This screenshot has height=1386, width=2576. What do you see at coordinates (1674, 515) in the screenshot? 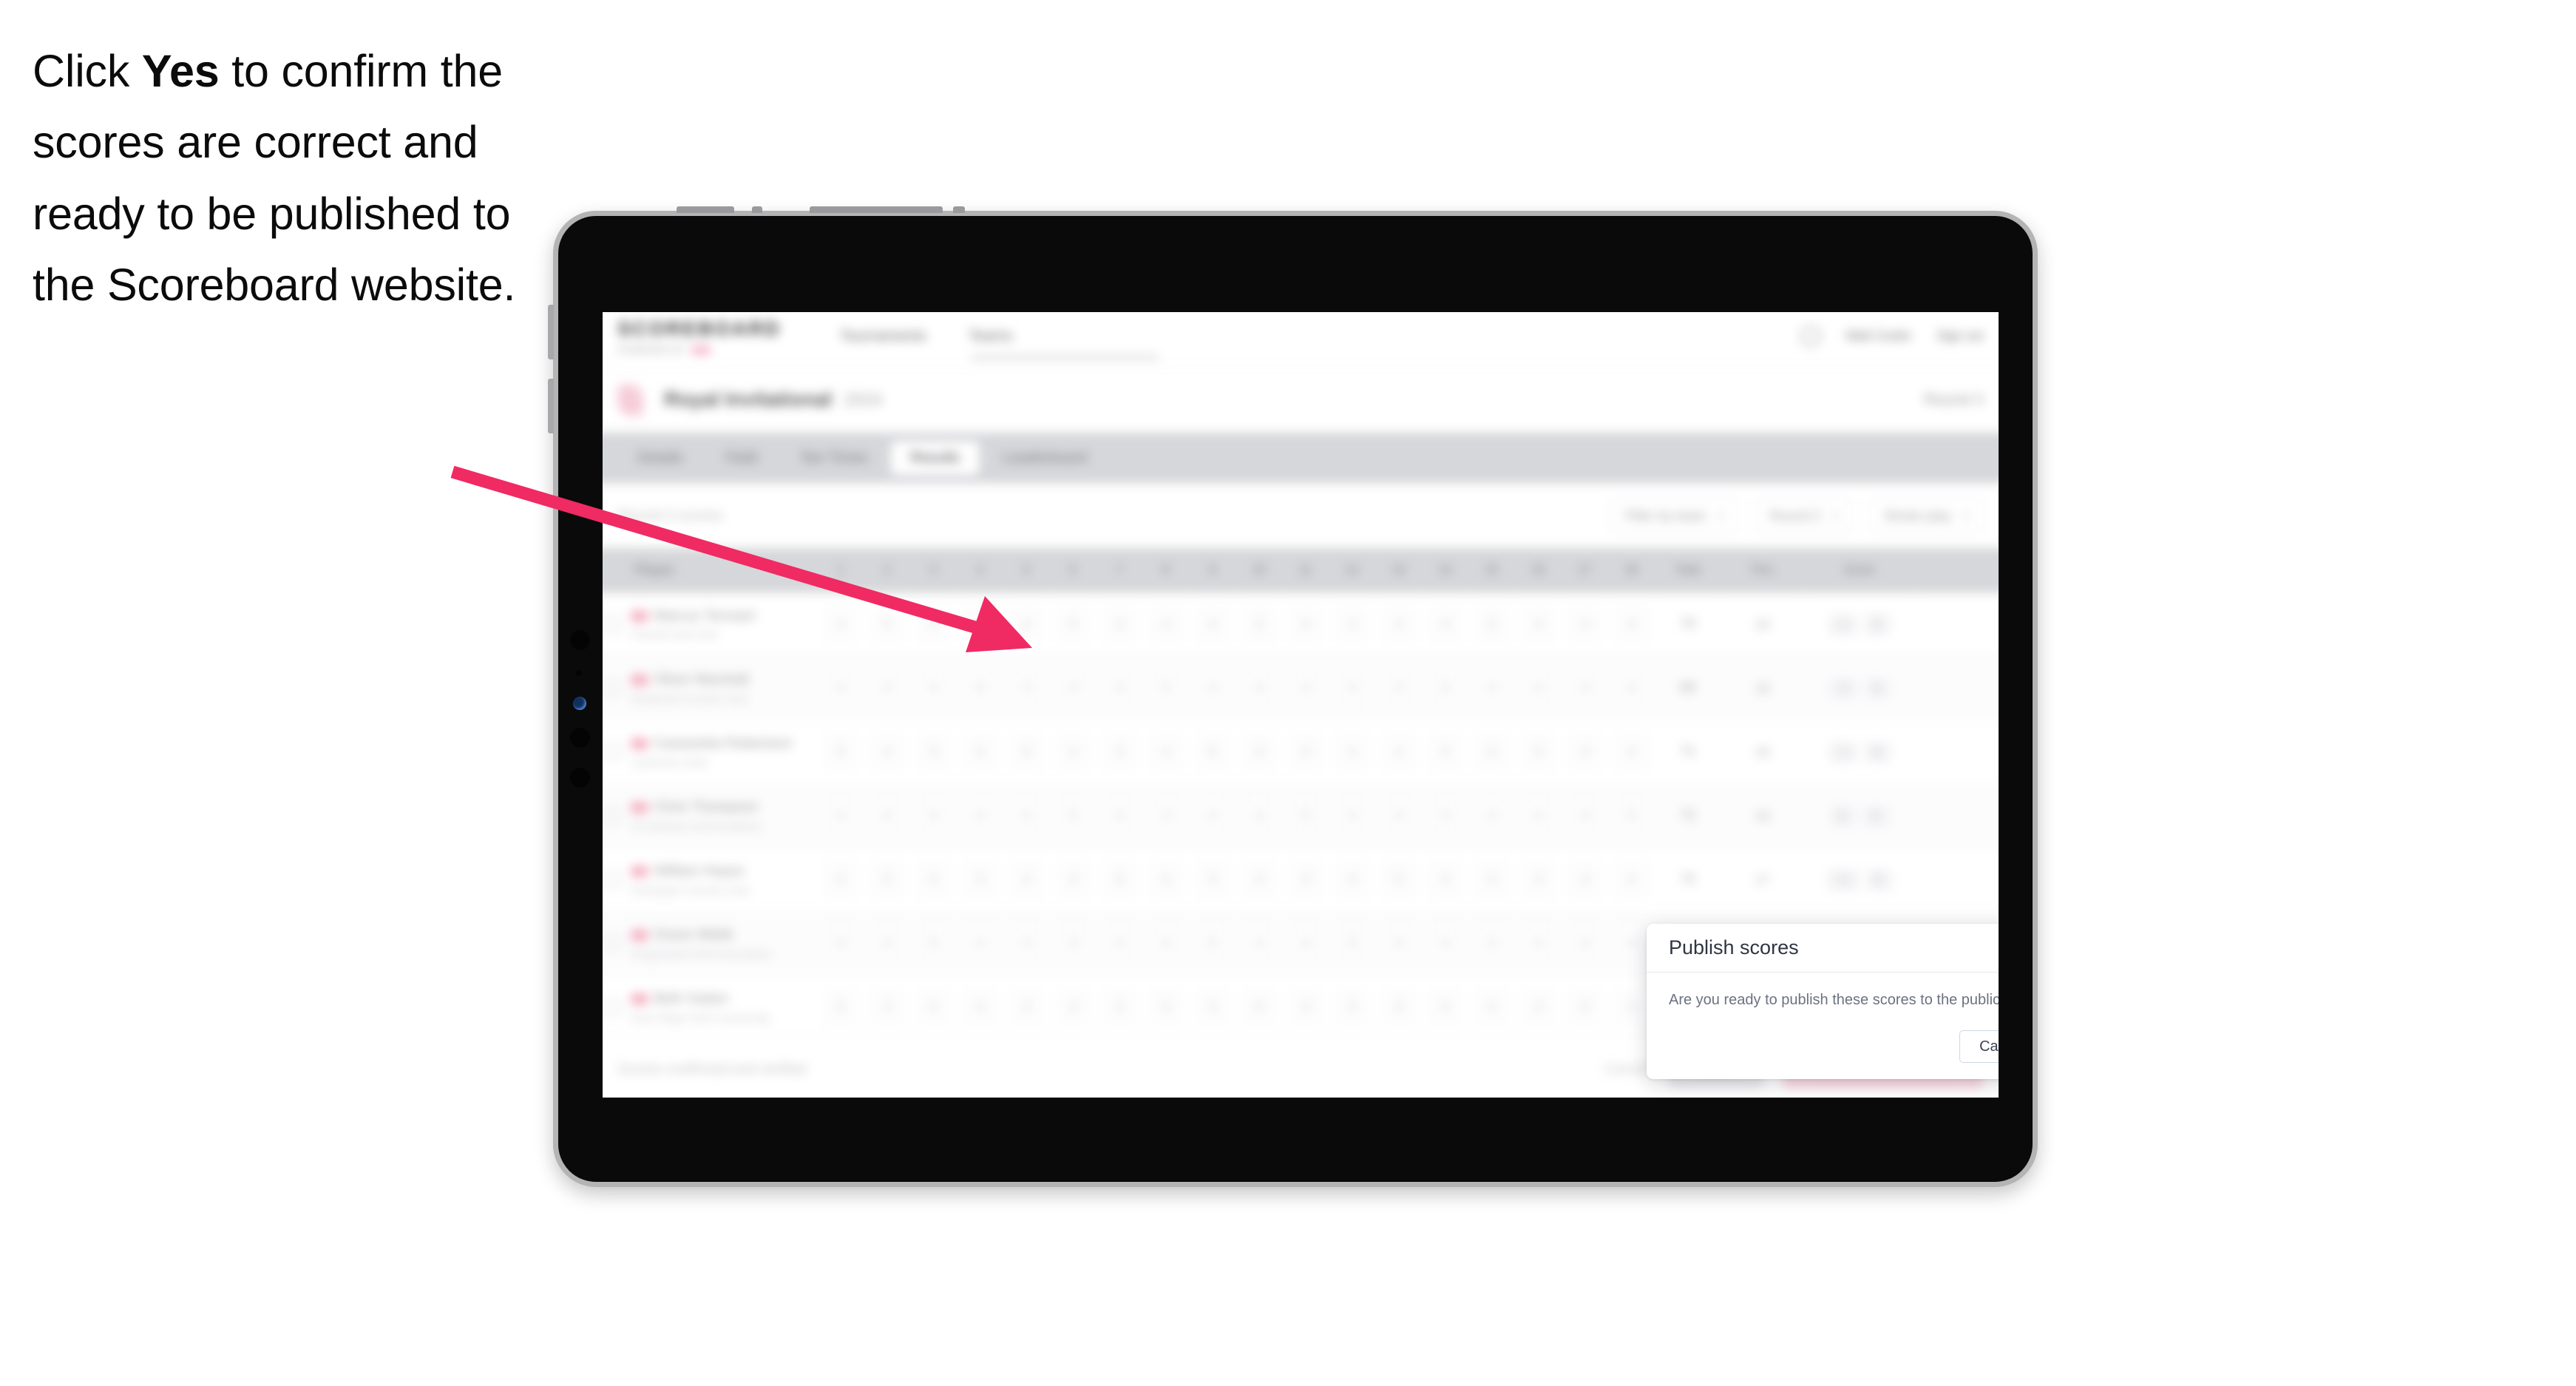
I see `filter-team-dropdown: Filter by team ▾` at bounding box center [1674, 515].